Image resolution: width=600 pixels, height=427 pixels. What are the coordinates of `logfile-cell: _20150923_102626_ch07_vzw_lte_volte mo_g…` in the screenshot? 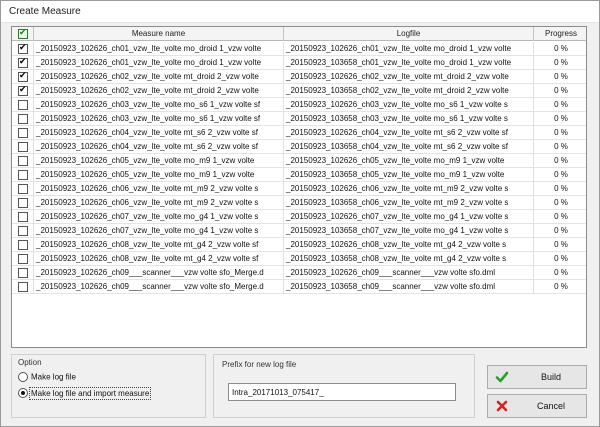 It's located at (409, 217).